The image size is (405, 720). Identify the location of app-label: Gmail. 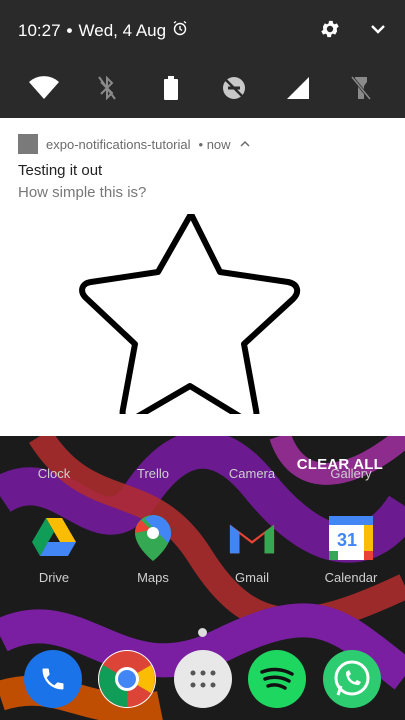
(252, 577).